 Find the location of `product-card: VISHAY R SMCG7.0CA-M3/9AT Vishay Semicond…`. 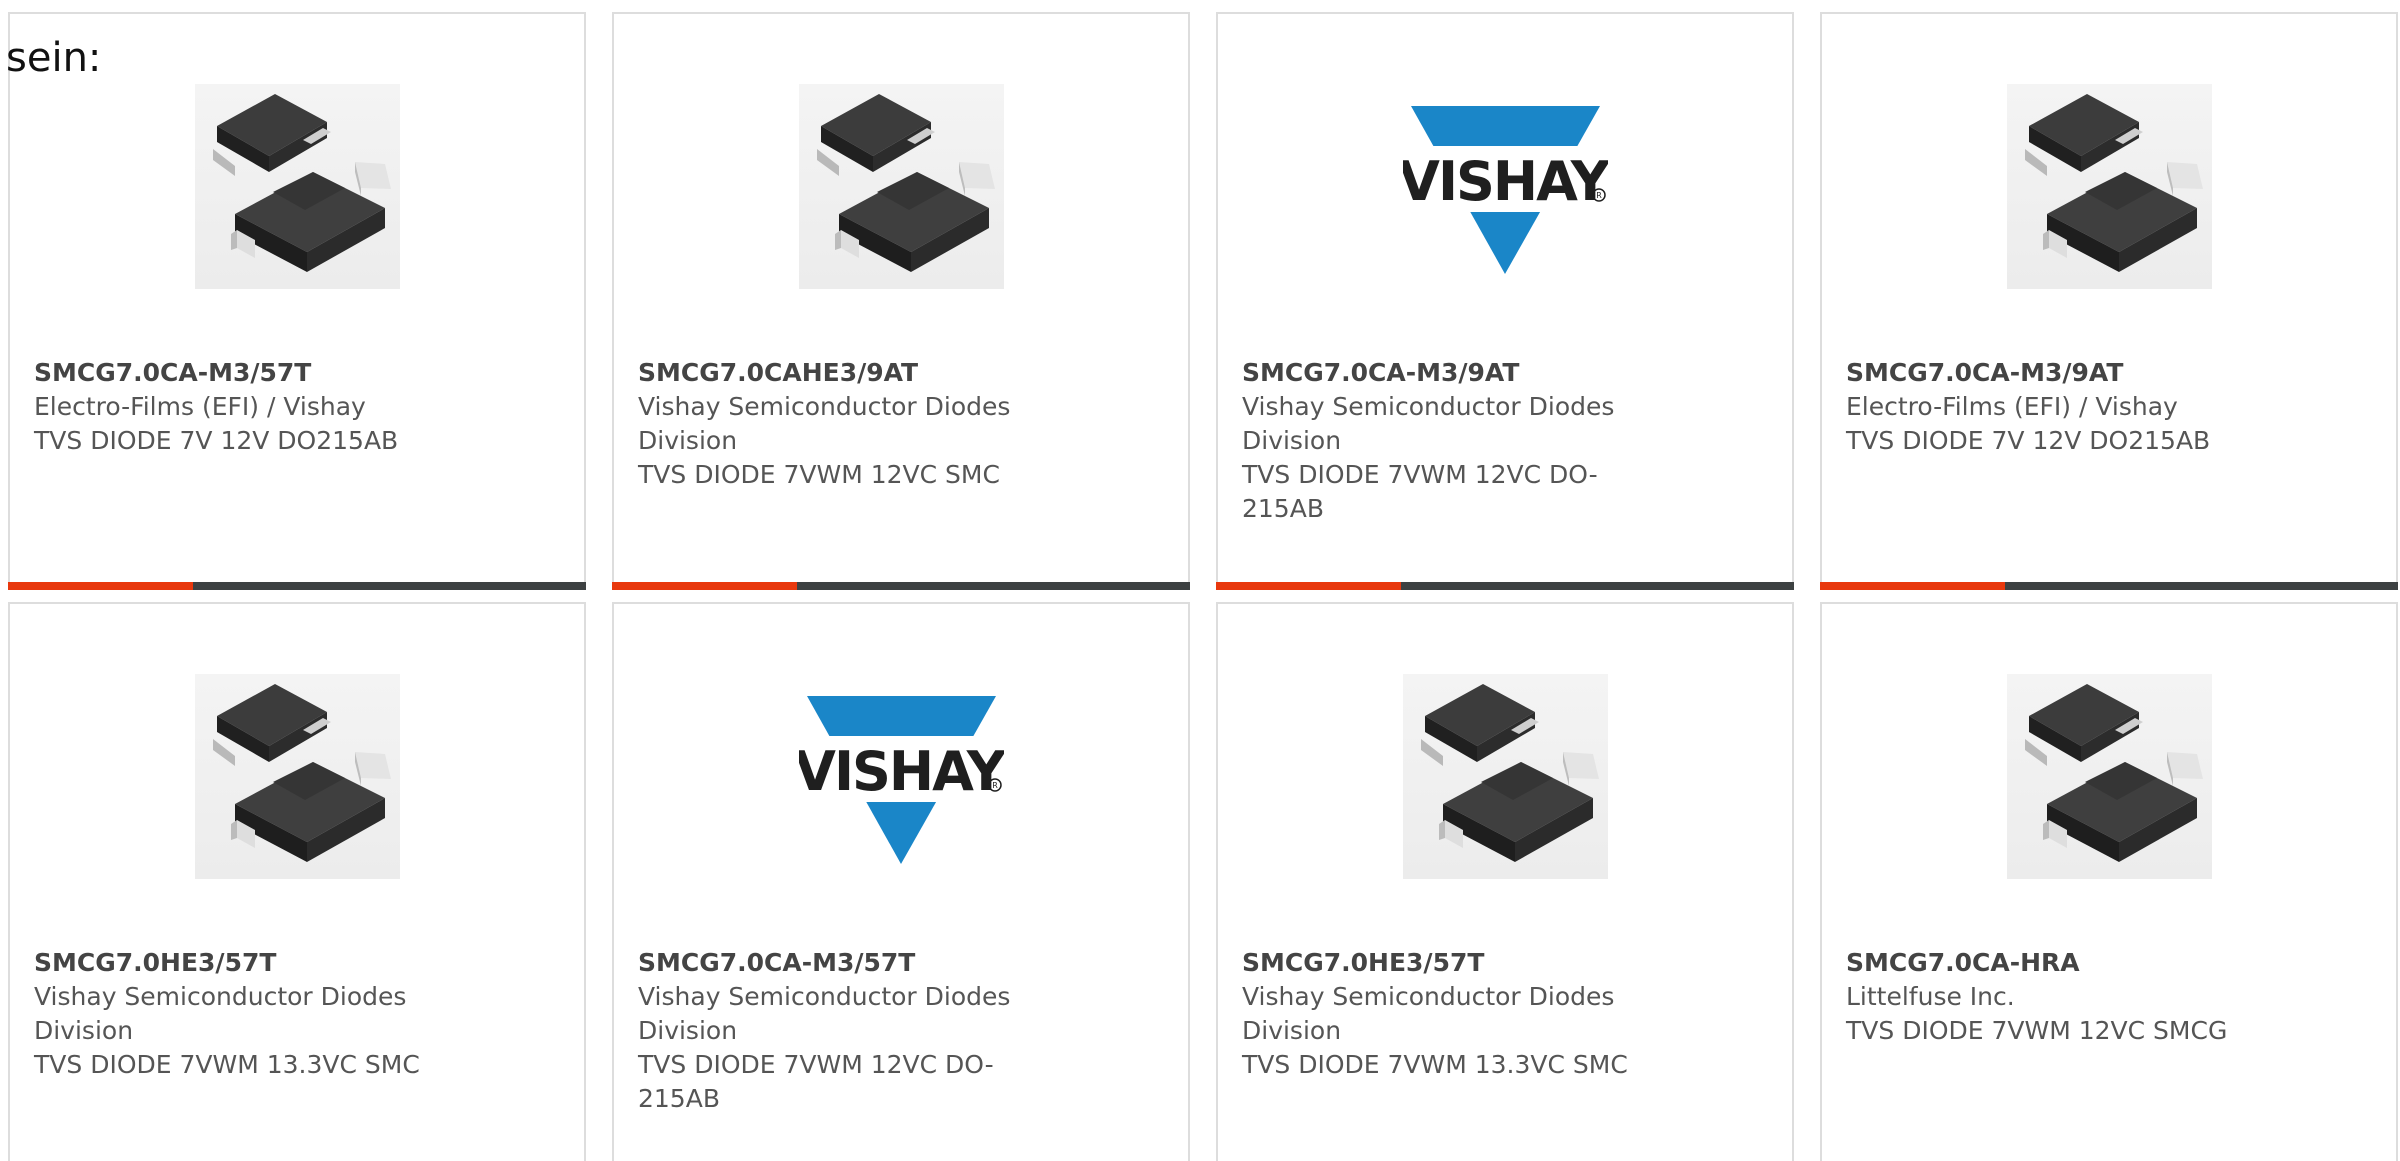

product-card: VISHAY R SMCG7.0CA-M3/9AT Vishay Semicond… is located at coordinates (1505, 301).